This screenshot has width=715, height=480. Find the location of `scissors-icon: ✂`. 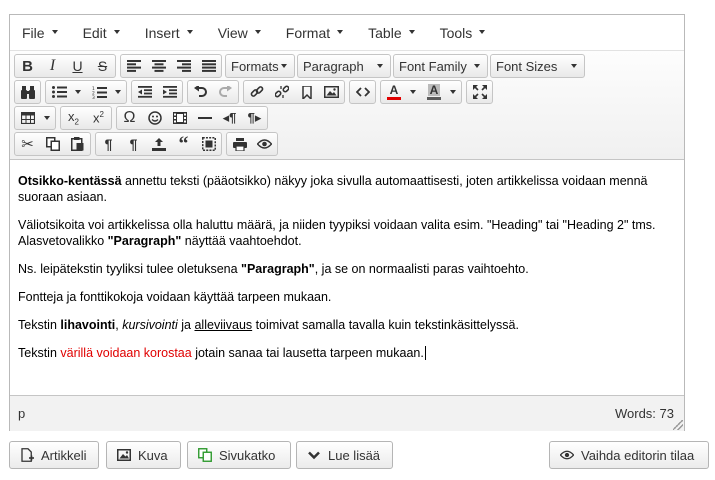

scissors-icon: ✂ is located at coordinates (27, 144).